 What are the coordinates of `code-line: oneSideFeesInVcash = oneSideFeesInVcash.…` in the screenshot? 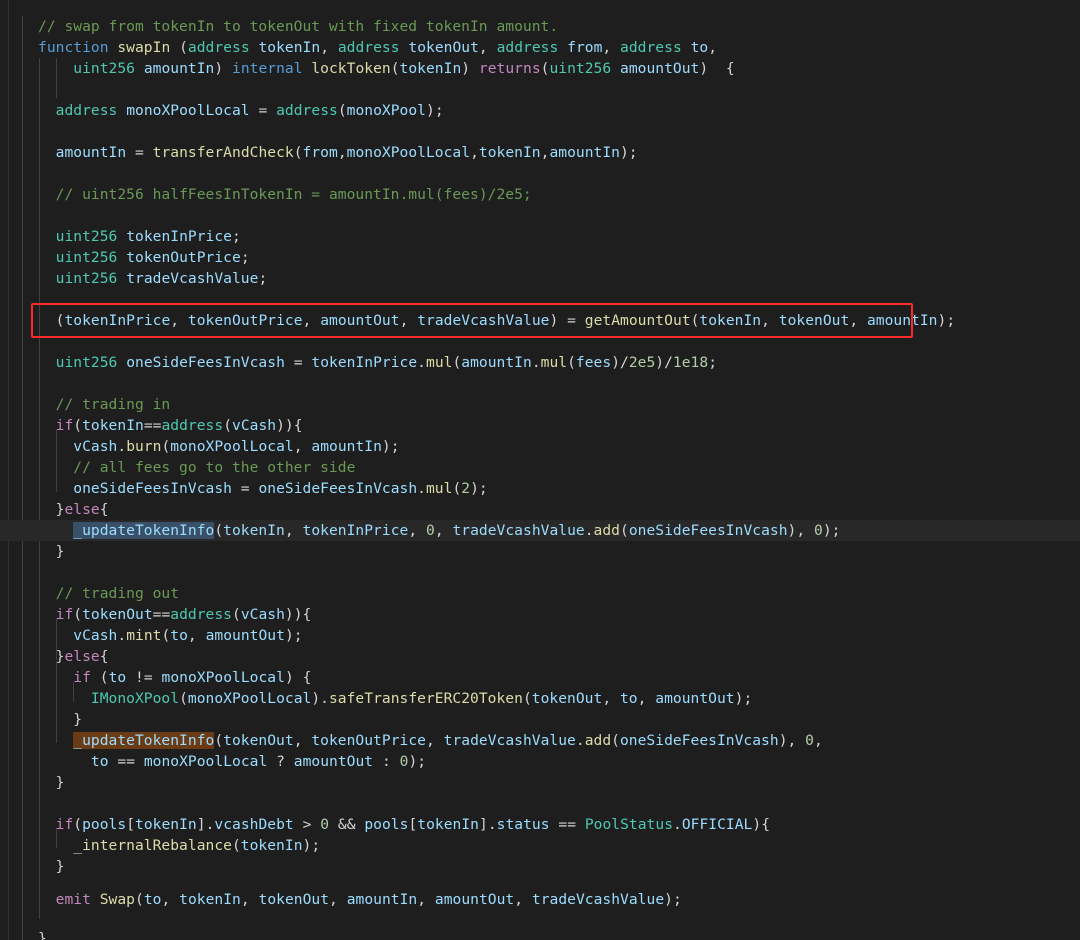 It's located at (540, 488).